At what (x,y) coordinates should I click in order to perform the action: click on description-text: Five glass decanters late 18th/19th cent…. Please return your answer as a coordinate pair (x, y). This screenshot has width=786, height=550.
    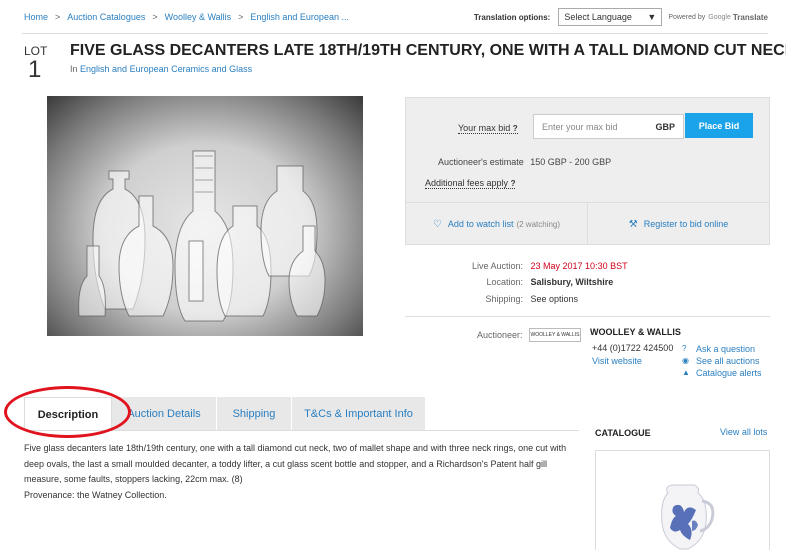
    Looking at the image, I should click on (295, 463).